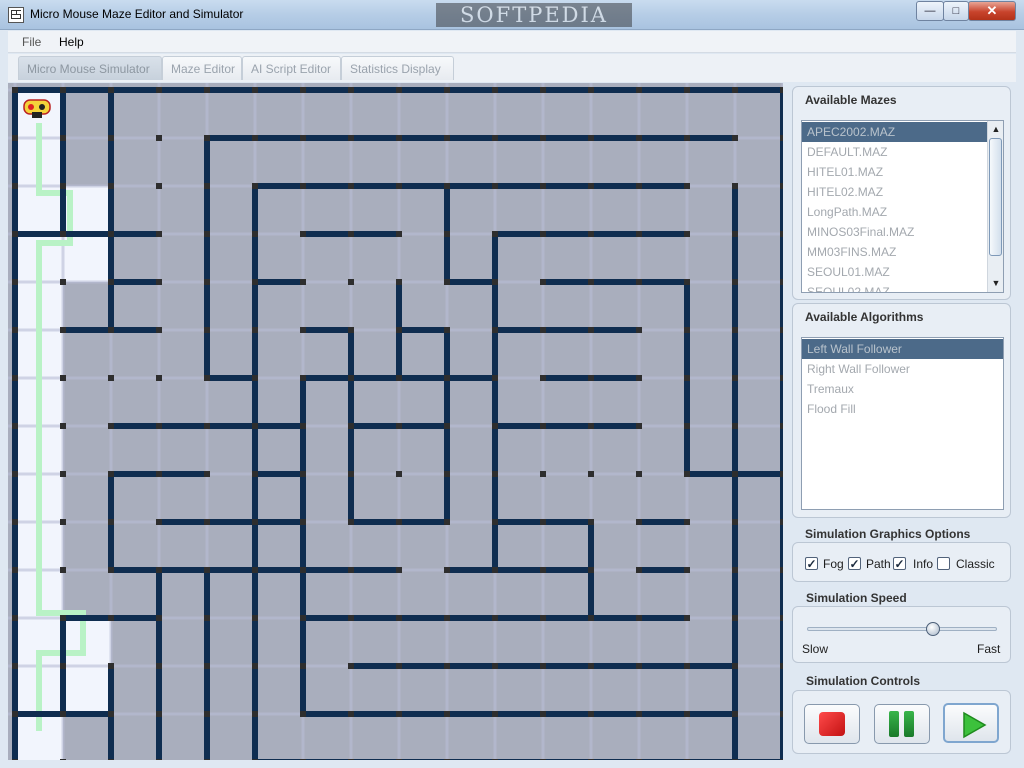 The image size is (1024, 768). I want to click on scroll-up-icon: ▲, so click(996, 129).